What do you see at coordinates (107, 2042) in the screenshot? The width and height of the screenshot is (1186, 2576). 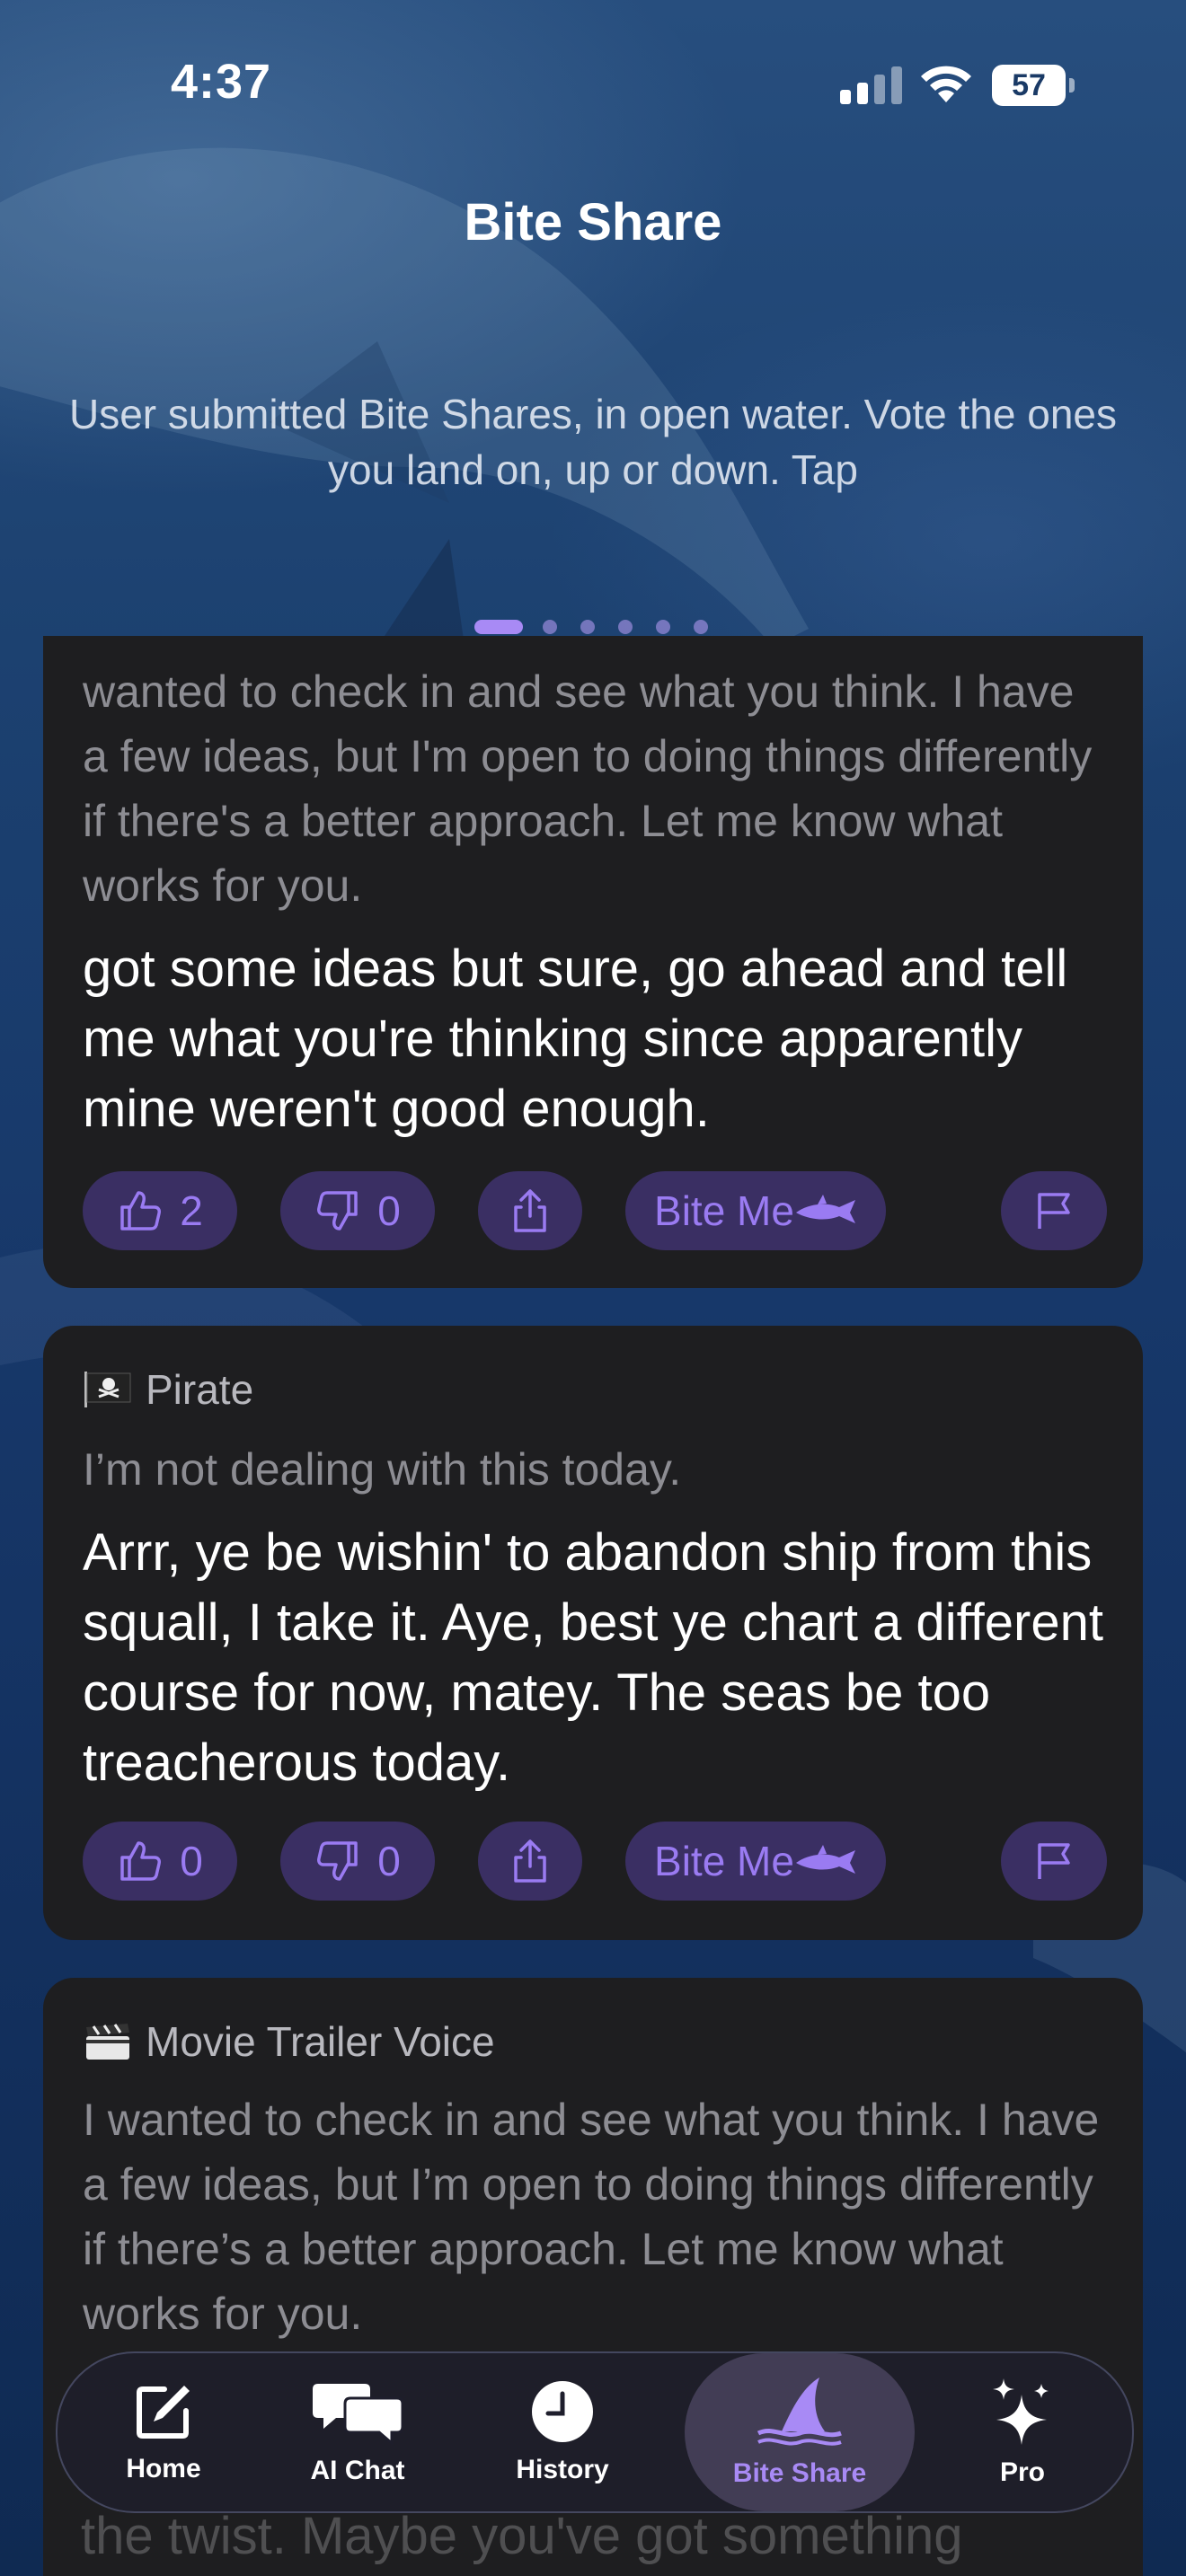 I see `clapperboard-icon` at bounding box center [107, 2042].